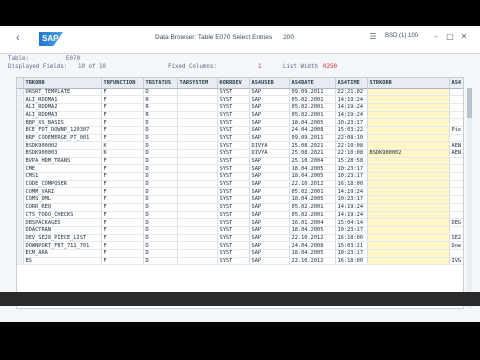 This screenshot has height=360, width=480. Describe the element at coordinates (62, 207) in the screenshot. I see `table-cell: CORR_REQ` at that location.